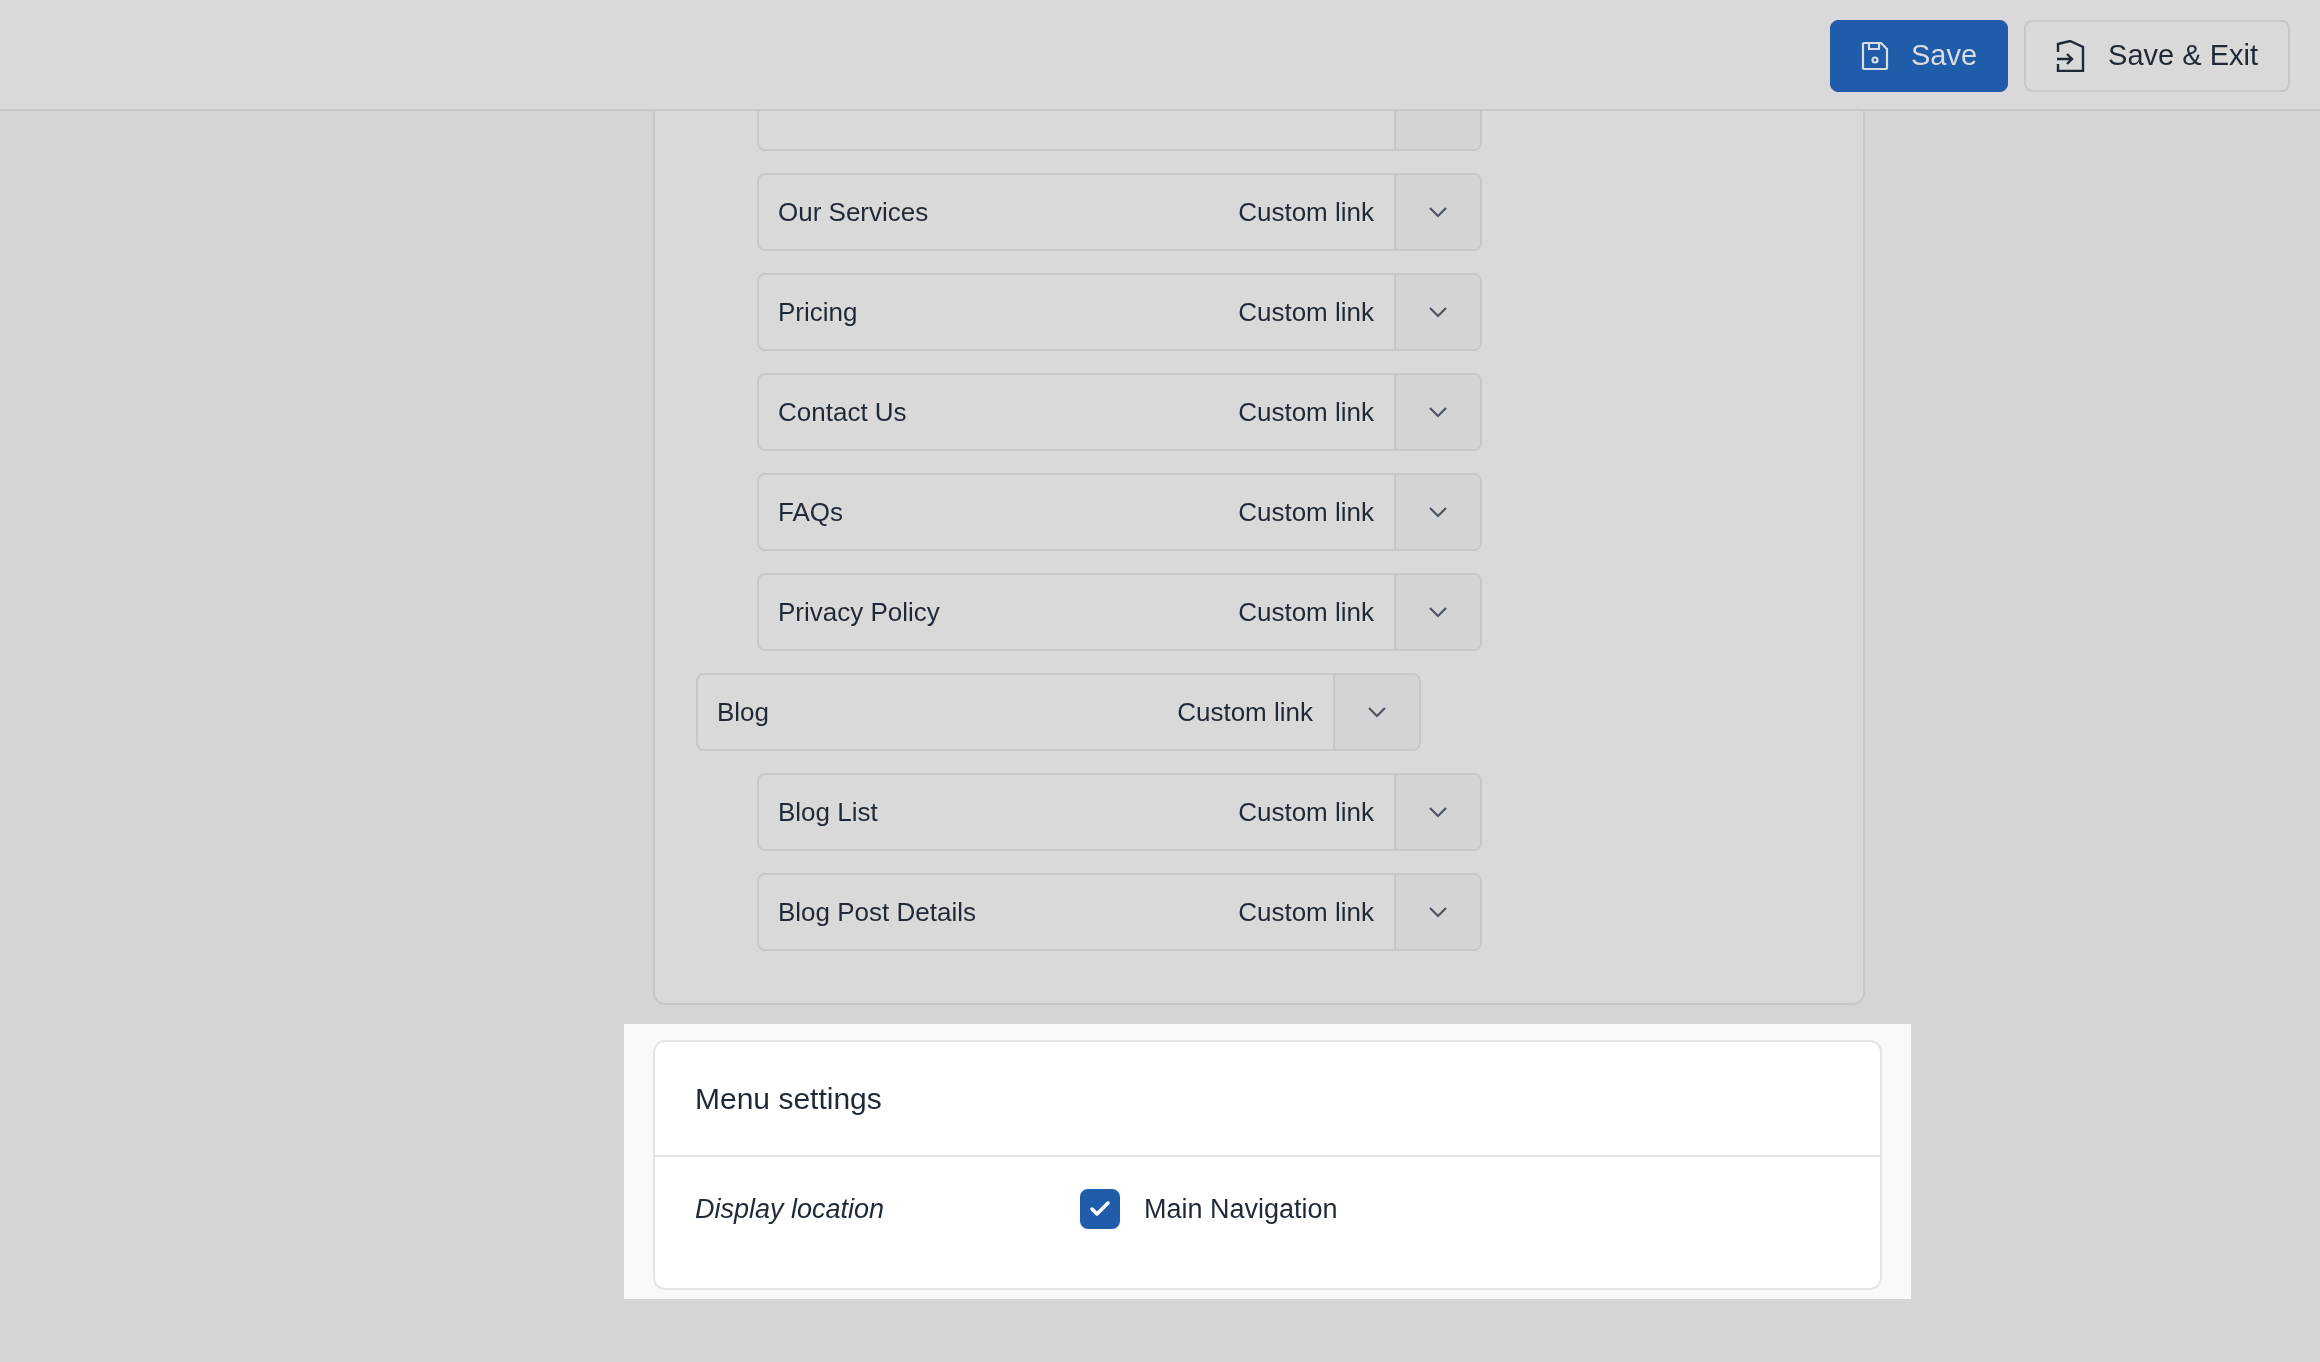 This screenshot has height=1362, width=2320. Describe the element at coordinates (1241, 1209) in the screenshot. I see `checkbox-label: Main Navigation` at that location.